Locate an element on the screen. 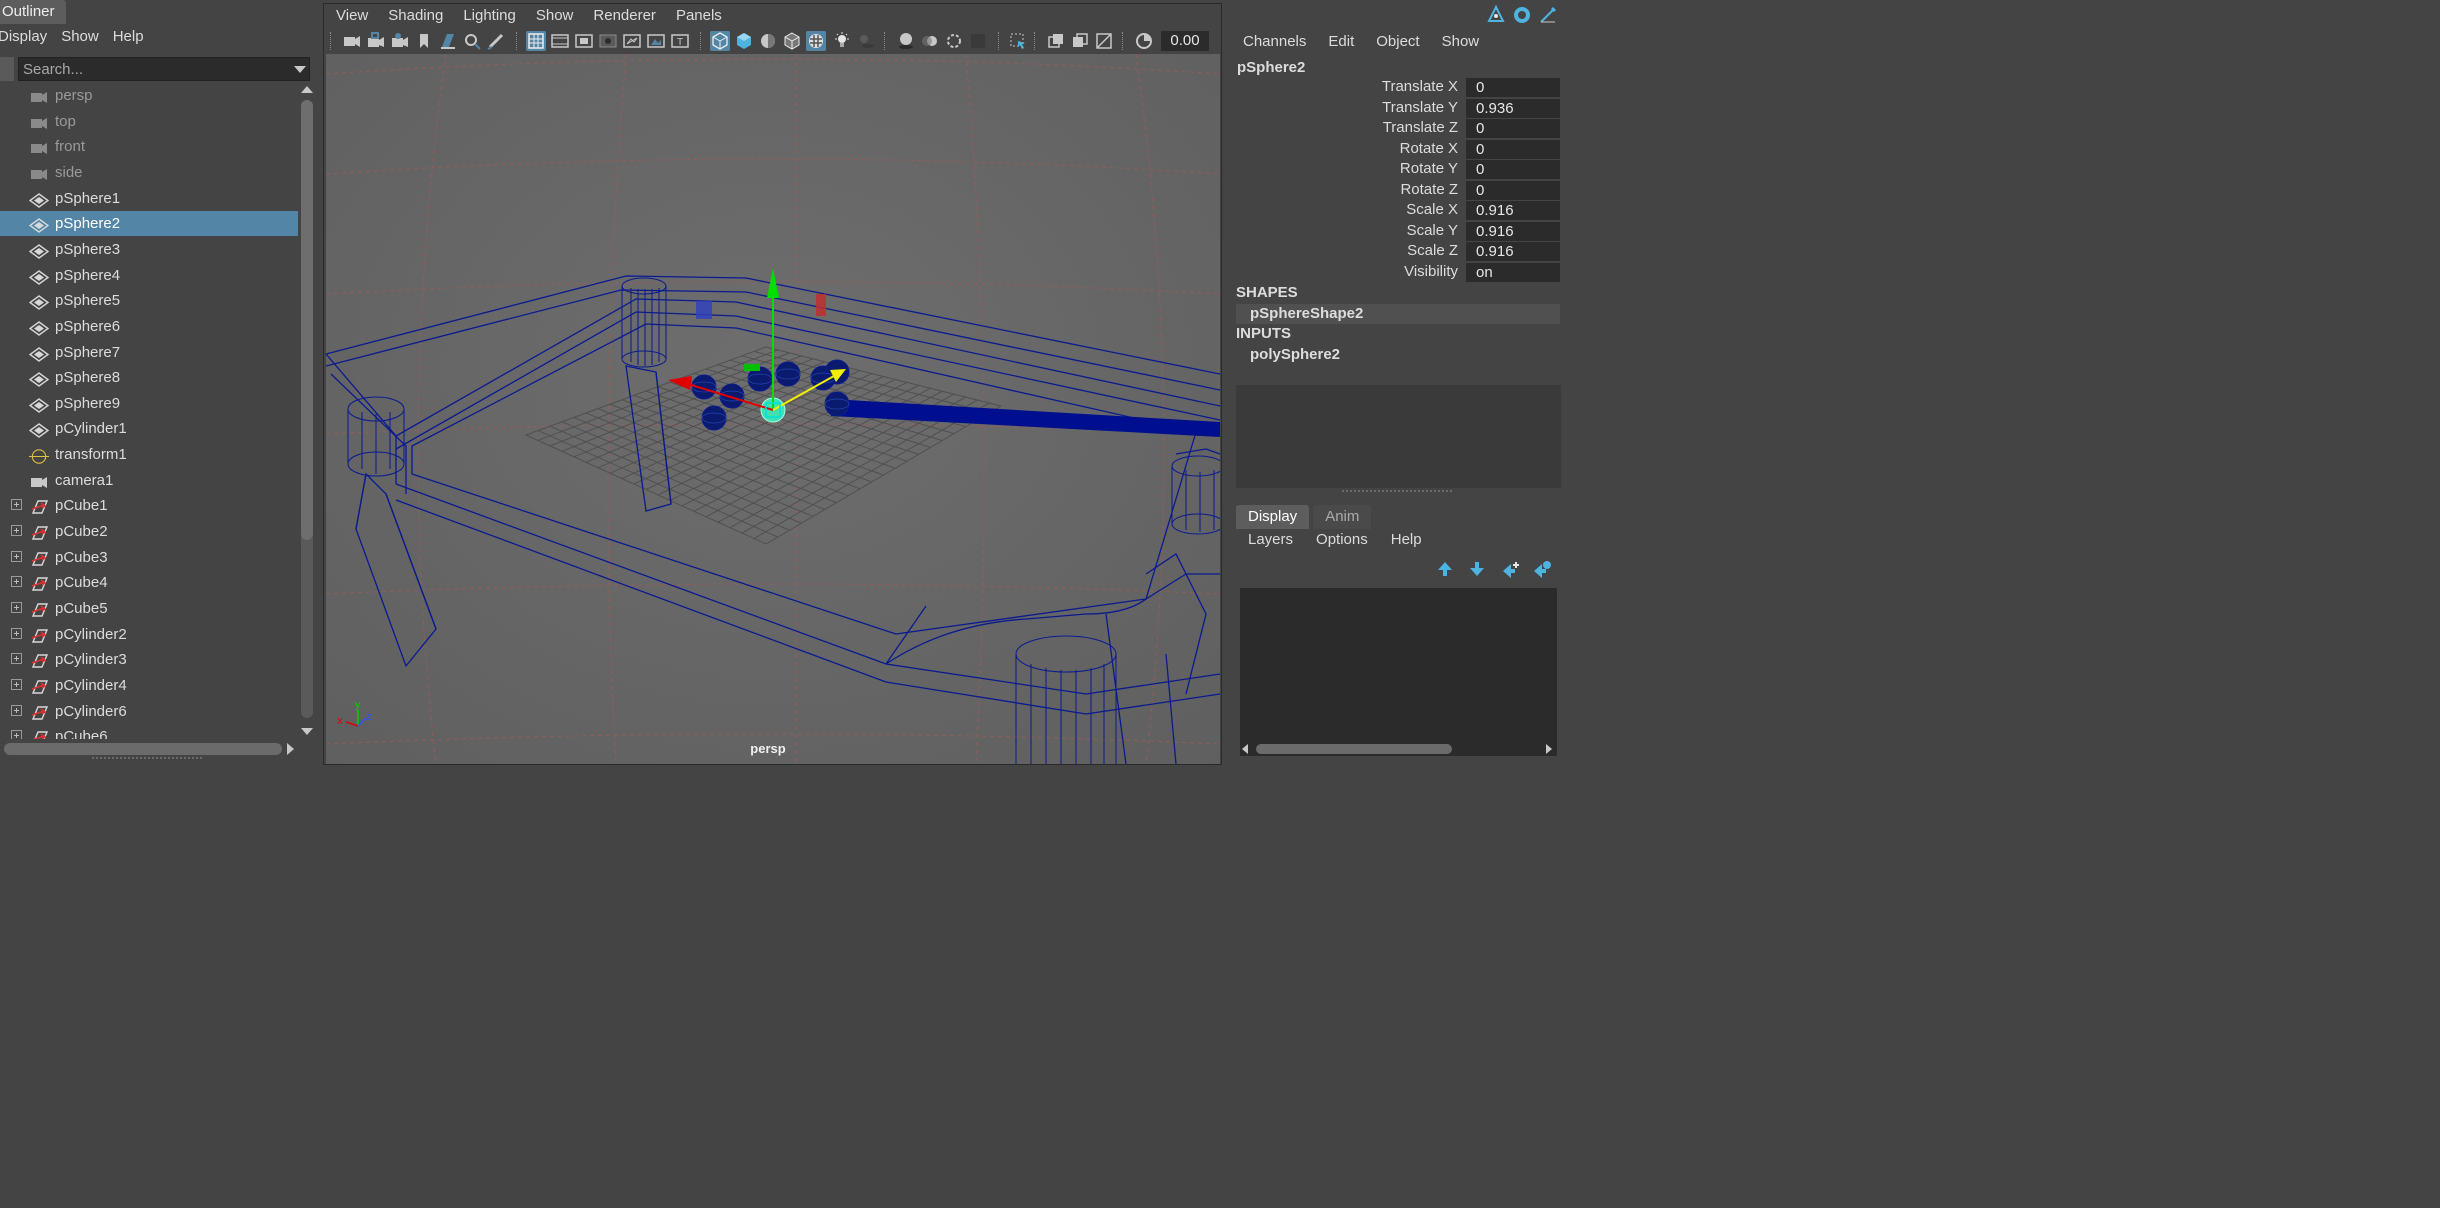  scroll-up-arrow-icon is located at coordinates (307, 89).